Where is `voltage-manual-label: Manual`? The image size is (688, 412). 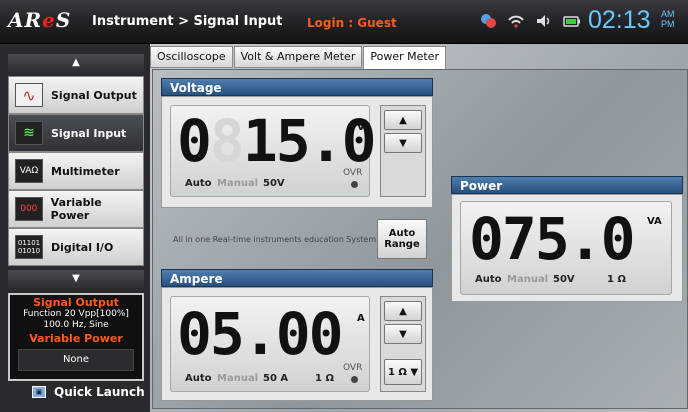
voltage-manual-label: Manual is located at coordinates (237, 183).